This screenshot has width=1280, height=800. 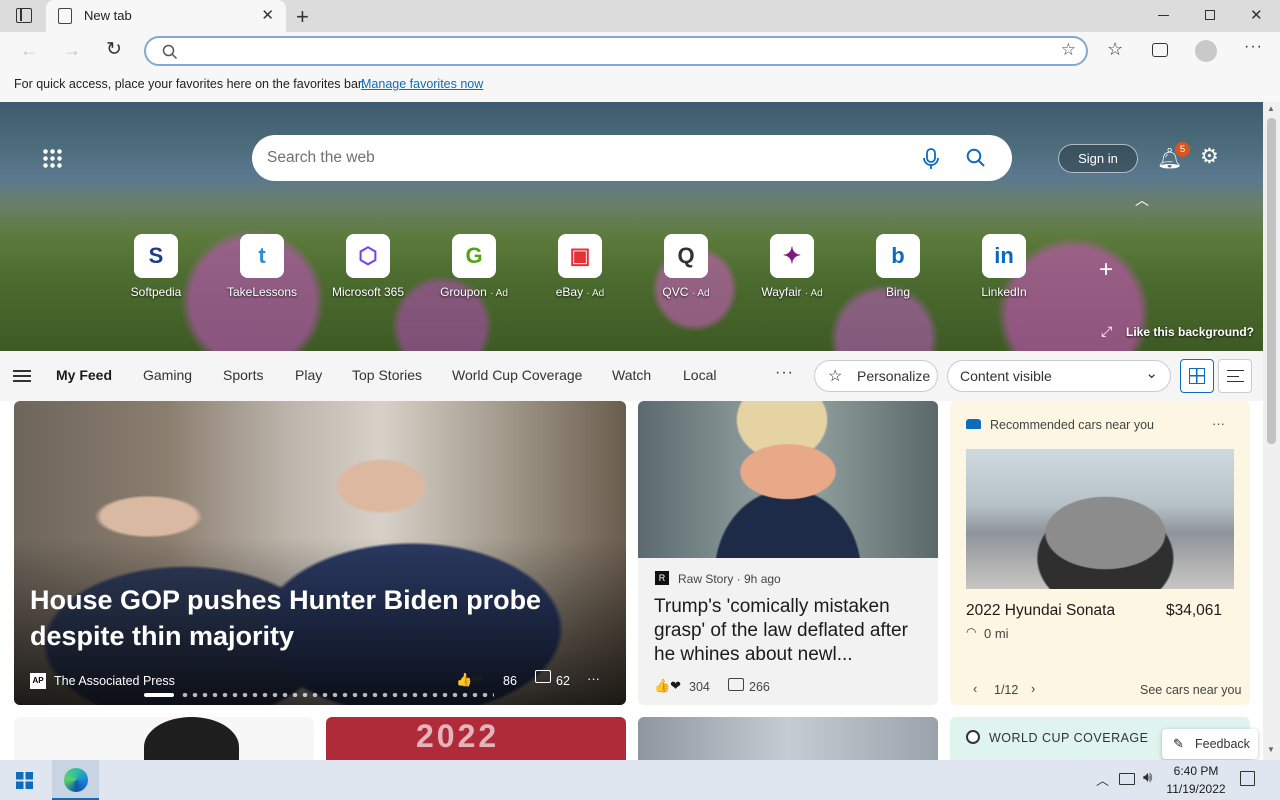 What do you see at coordinates (22, 376) in the screenshot?
I see `menu-icon` at bounding box center [22, 376].